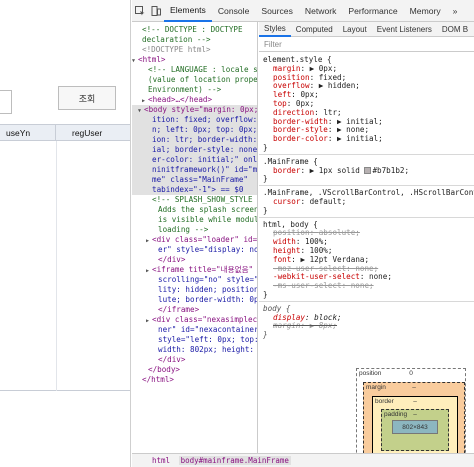 The height and width of the screenshot is (467, 474). What do you see at coordinates (194, 340) in the screenshot?
I see `dom-node-line: style="left: 0px; top: 0` at bounding box center [194, 340].